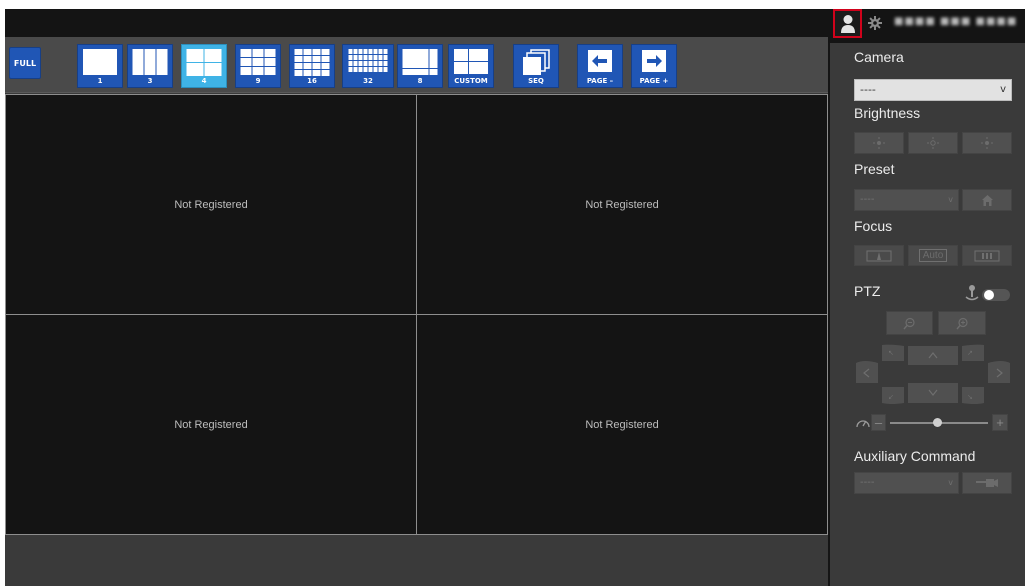  I want to click on layout-1-button: 1, so click(100, 66).